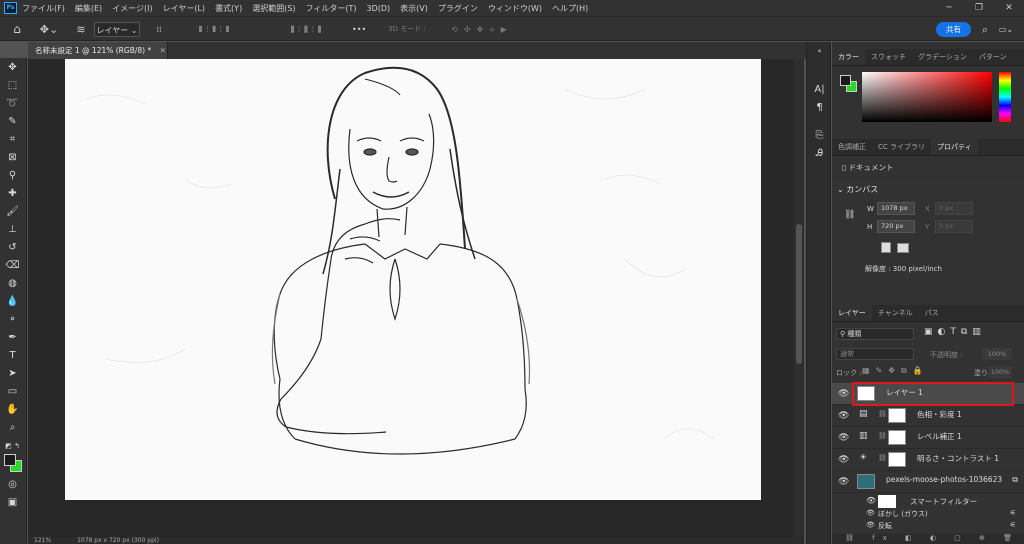 The width and height of the screenshot is (1024, 544). What do you see at coordinates (570, 8) in the screenshot?
I see `menu-help: ヘルプ(H)` at bounding box center [570, 8].